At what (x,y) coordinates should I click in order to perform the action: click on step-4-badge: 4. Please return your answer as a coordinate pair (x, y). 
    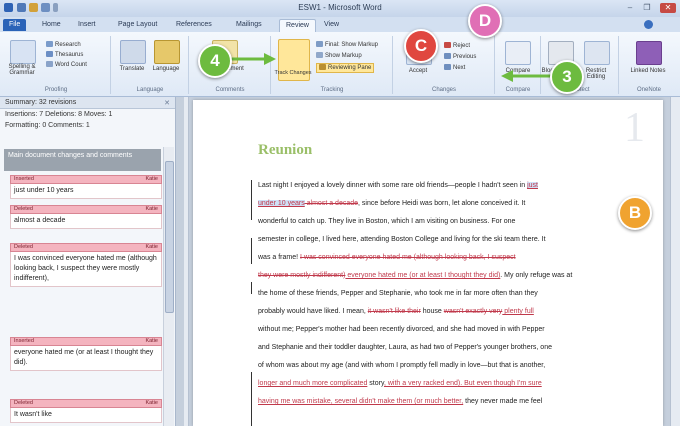
    Looking at the image, I should click on (215, 61).